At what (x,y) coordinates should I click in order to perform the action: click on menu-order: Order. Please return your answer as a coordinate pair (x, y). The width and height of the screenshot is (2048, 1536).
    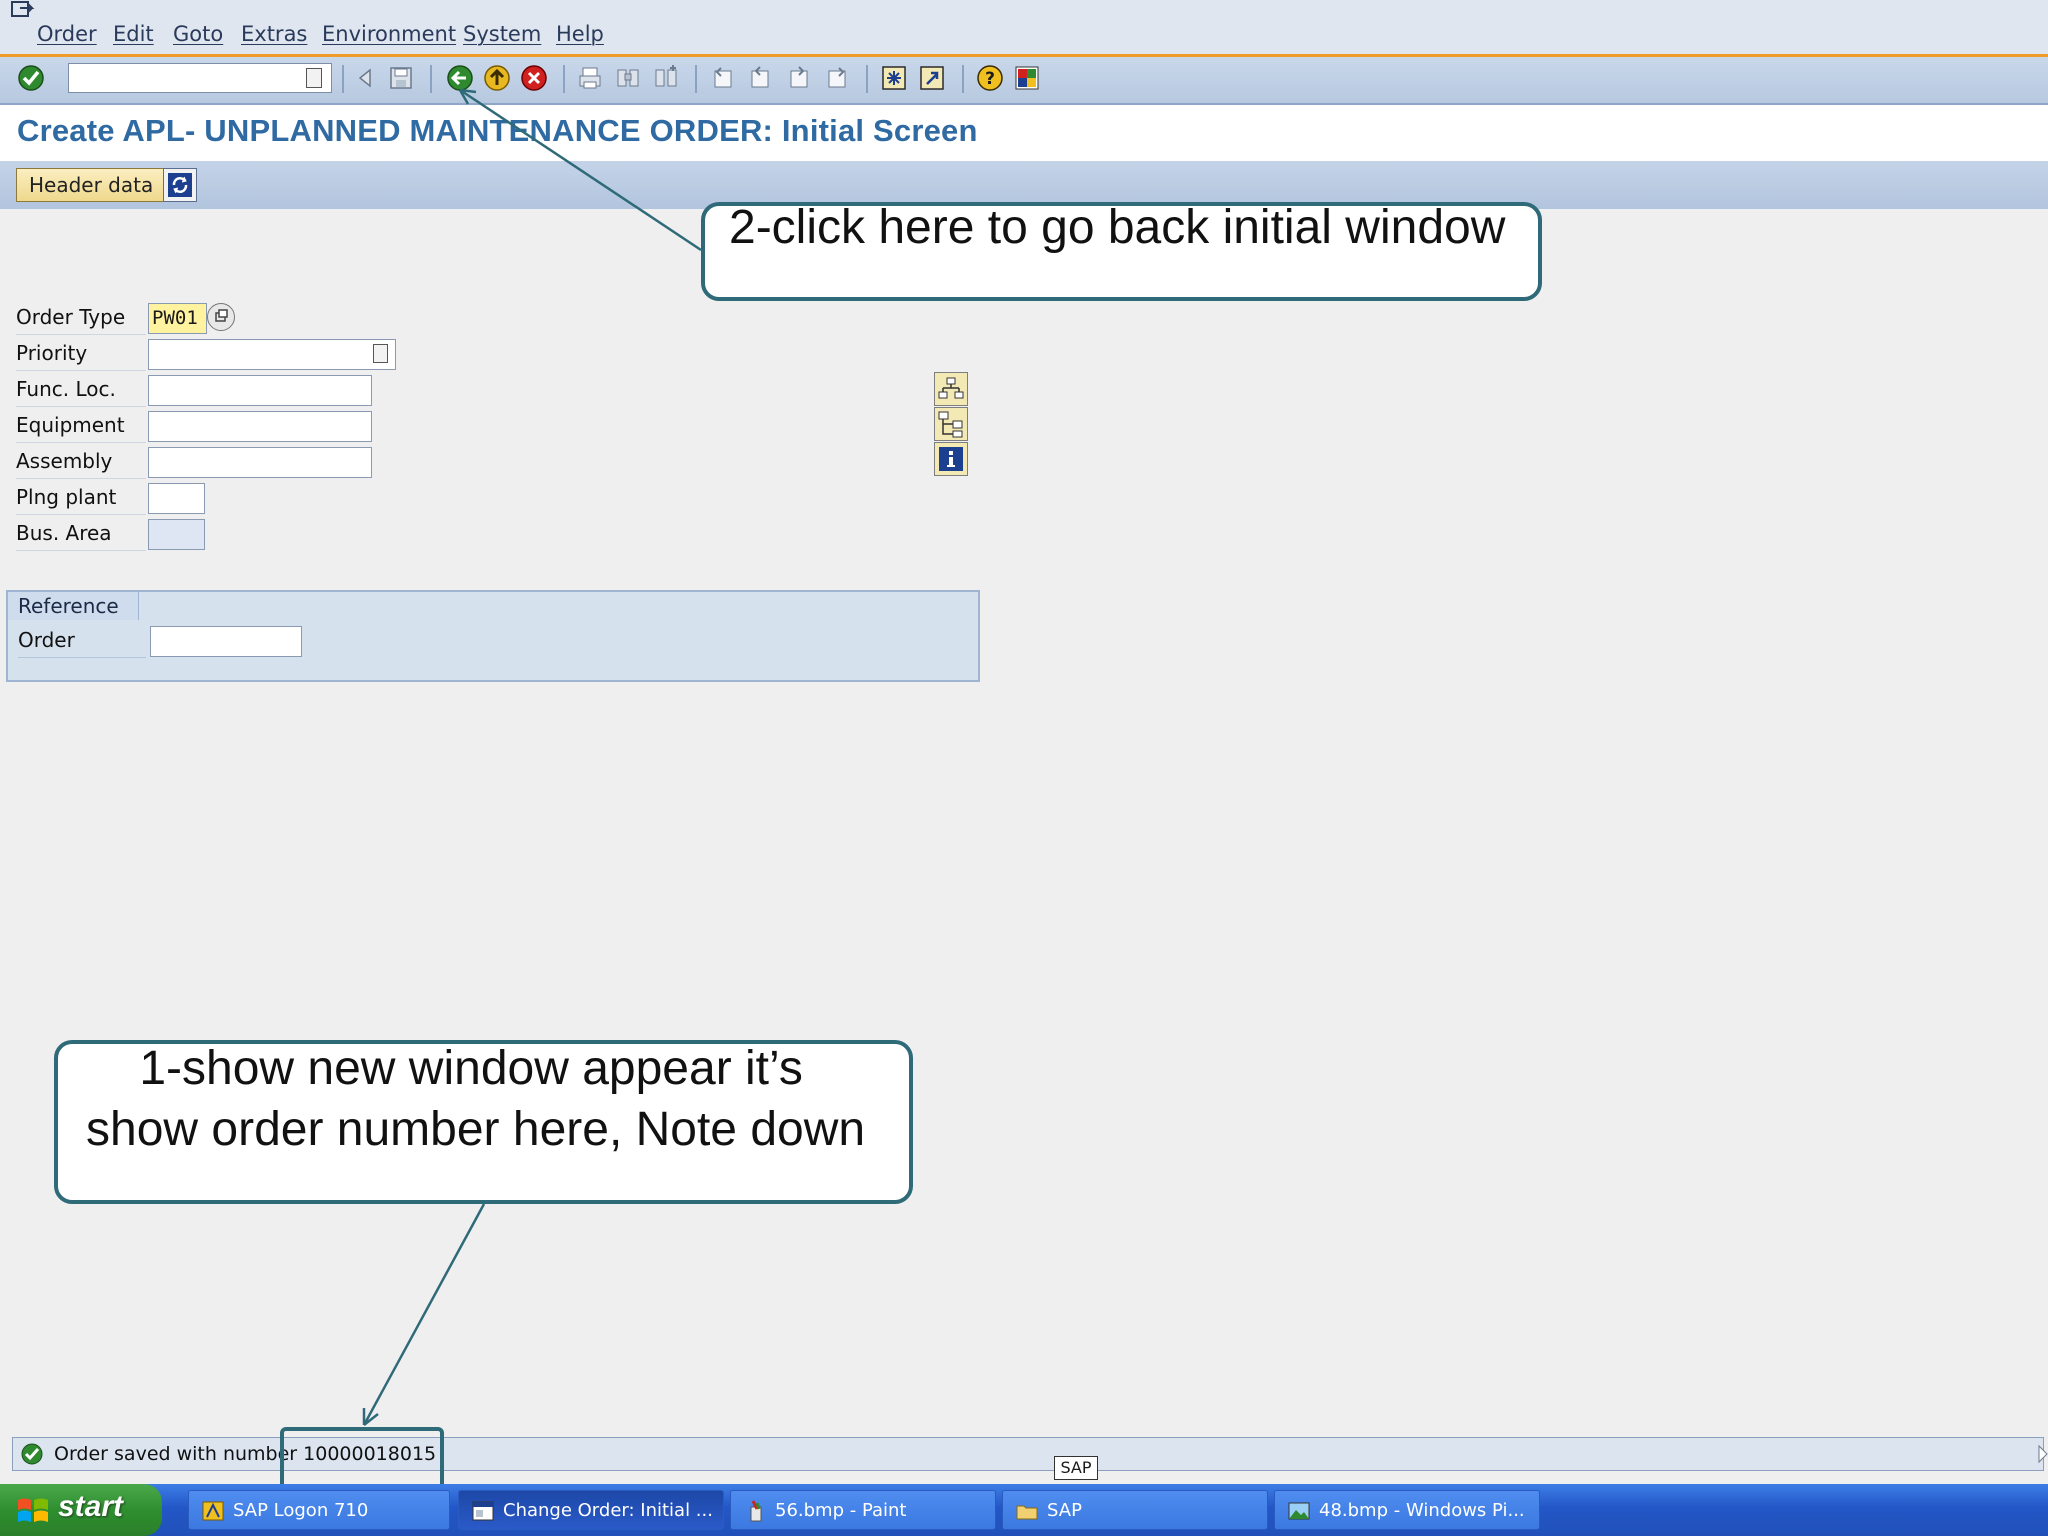
    Looking at the image, I should click on (67, 34).